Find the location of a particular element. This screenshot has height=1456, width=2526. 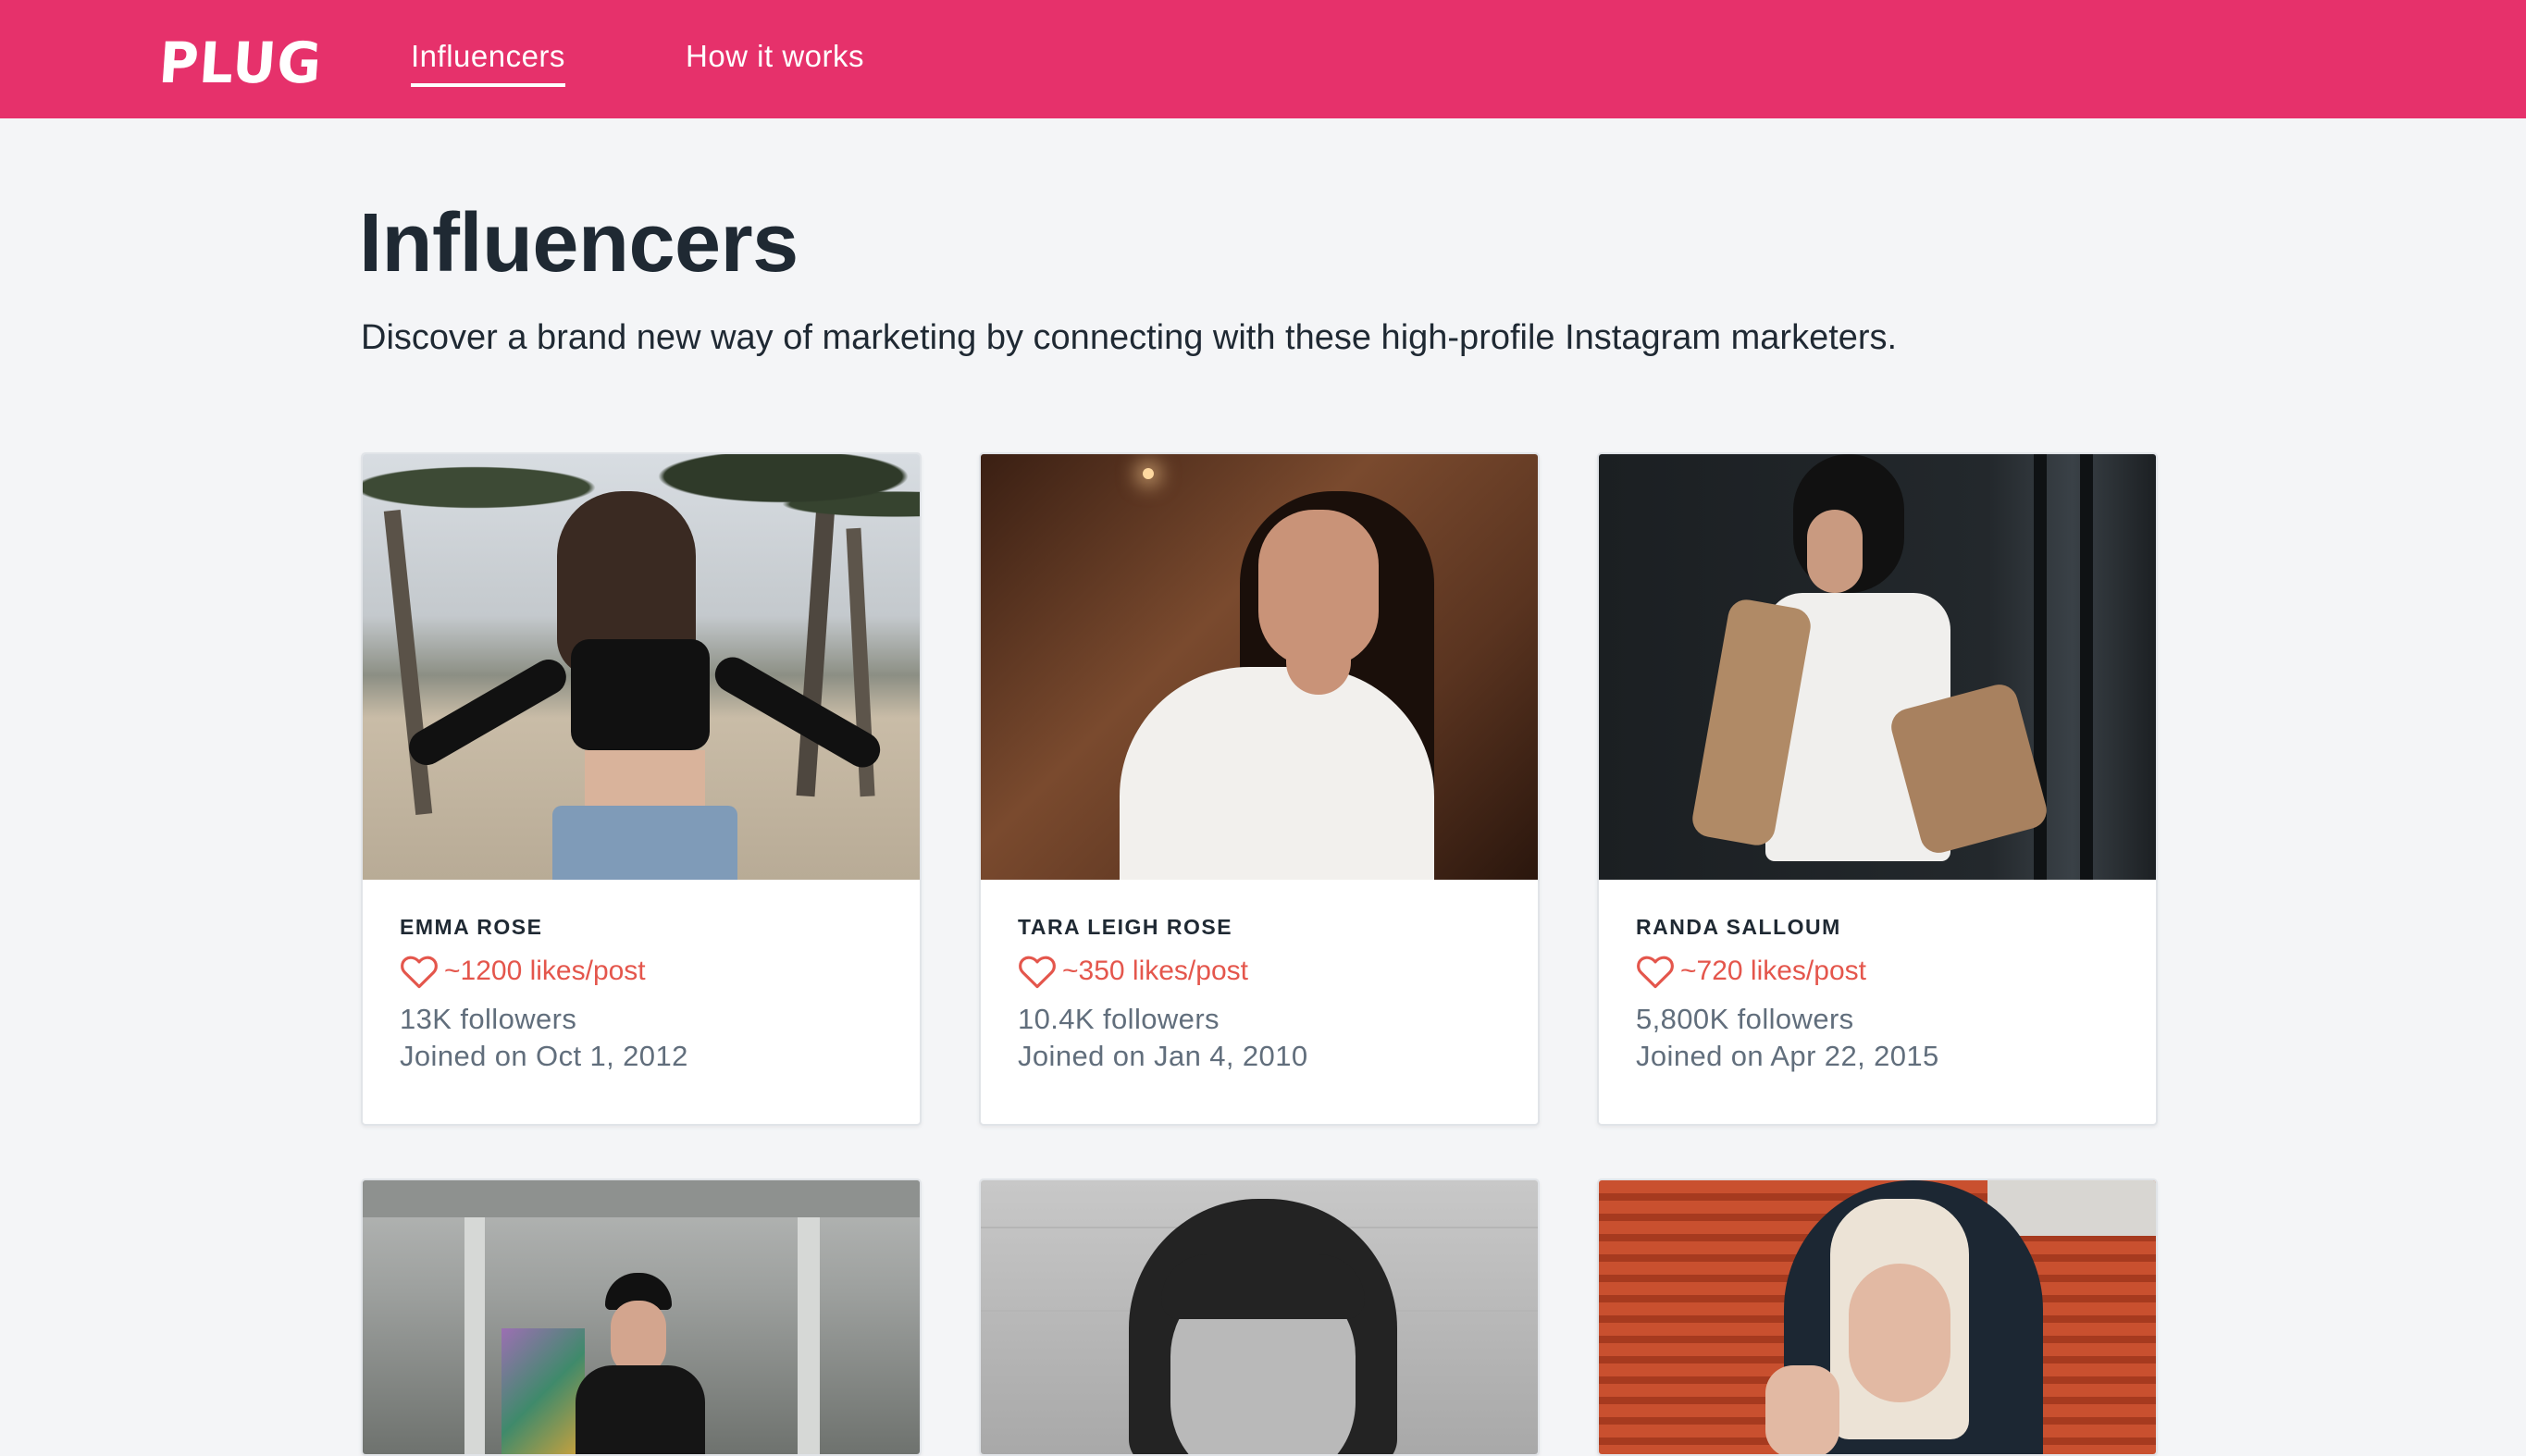

likes-per-post: ~350 likes/post is located at coordinates (1259, 971).